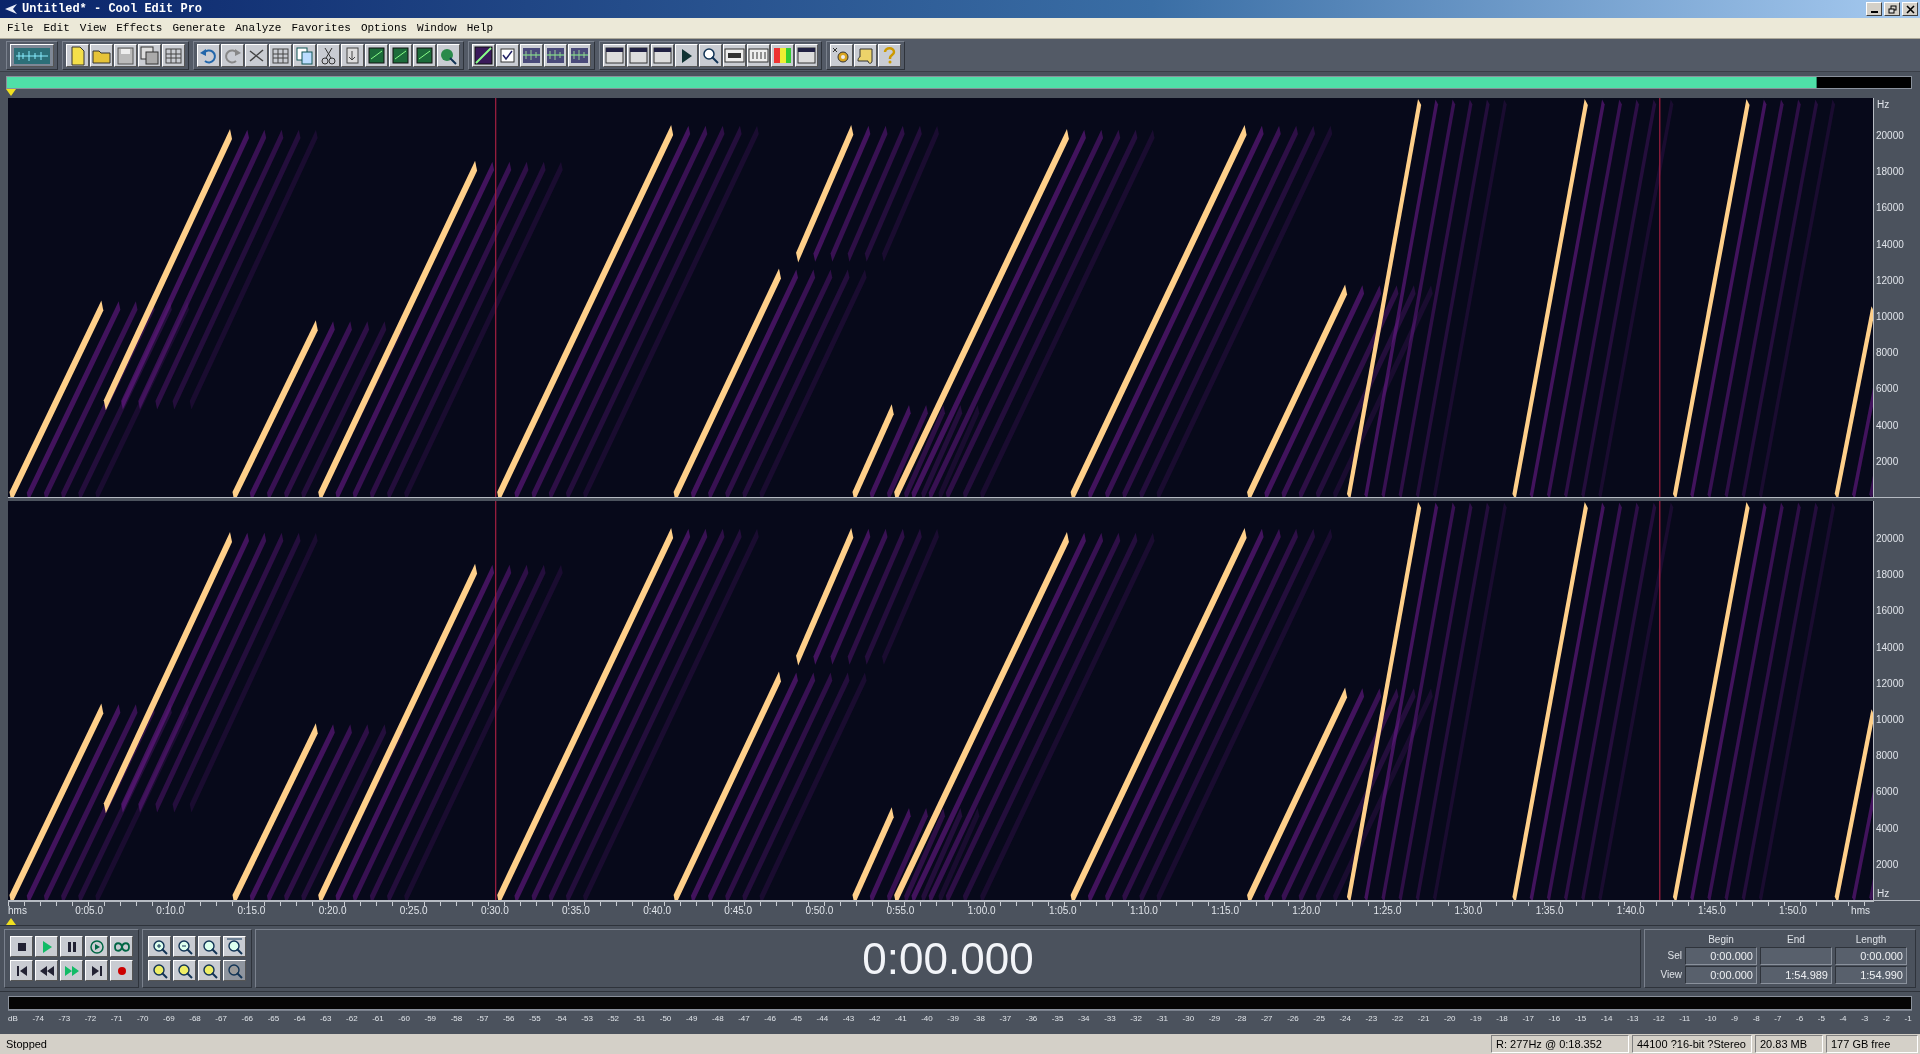  Describe the element at coordinates (64, 1018) in the screenshot. I see `meter-label: -73` at that location.